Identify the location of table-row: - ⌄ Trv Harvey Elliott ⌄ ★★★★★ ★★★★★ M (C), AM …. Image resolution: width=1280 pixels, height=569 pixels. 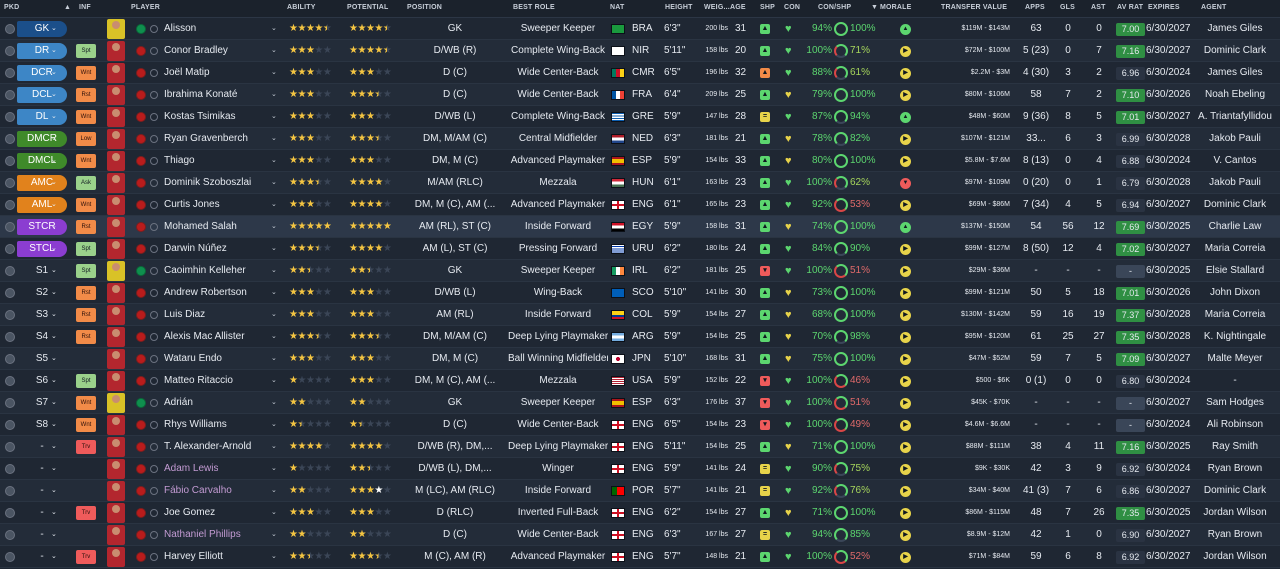
(640, 557).